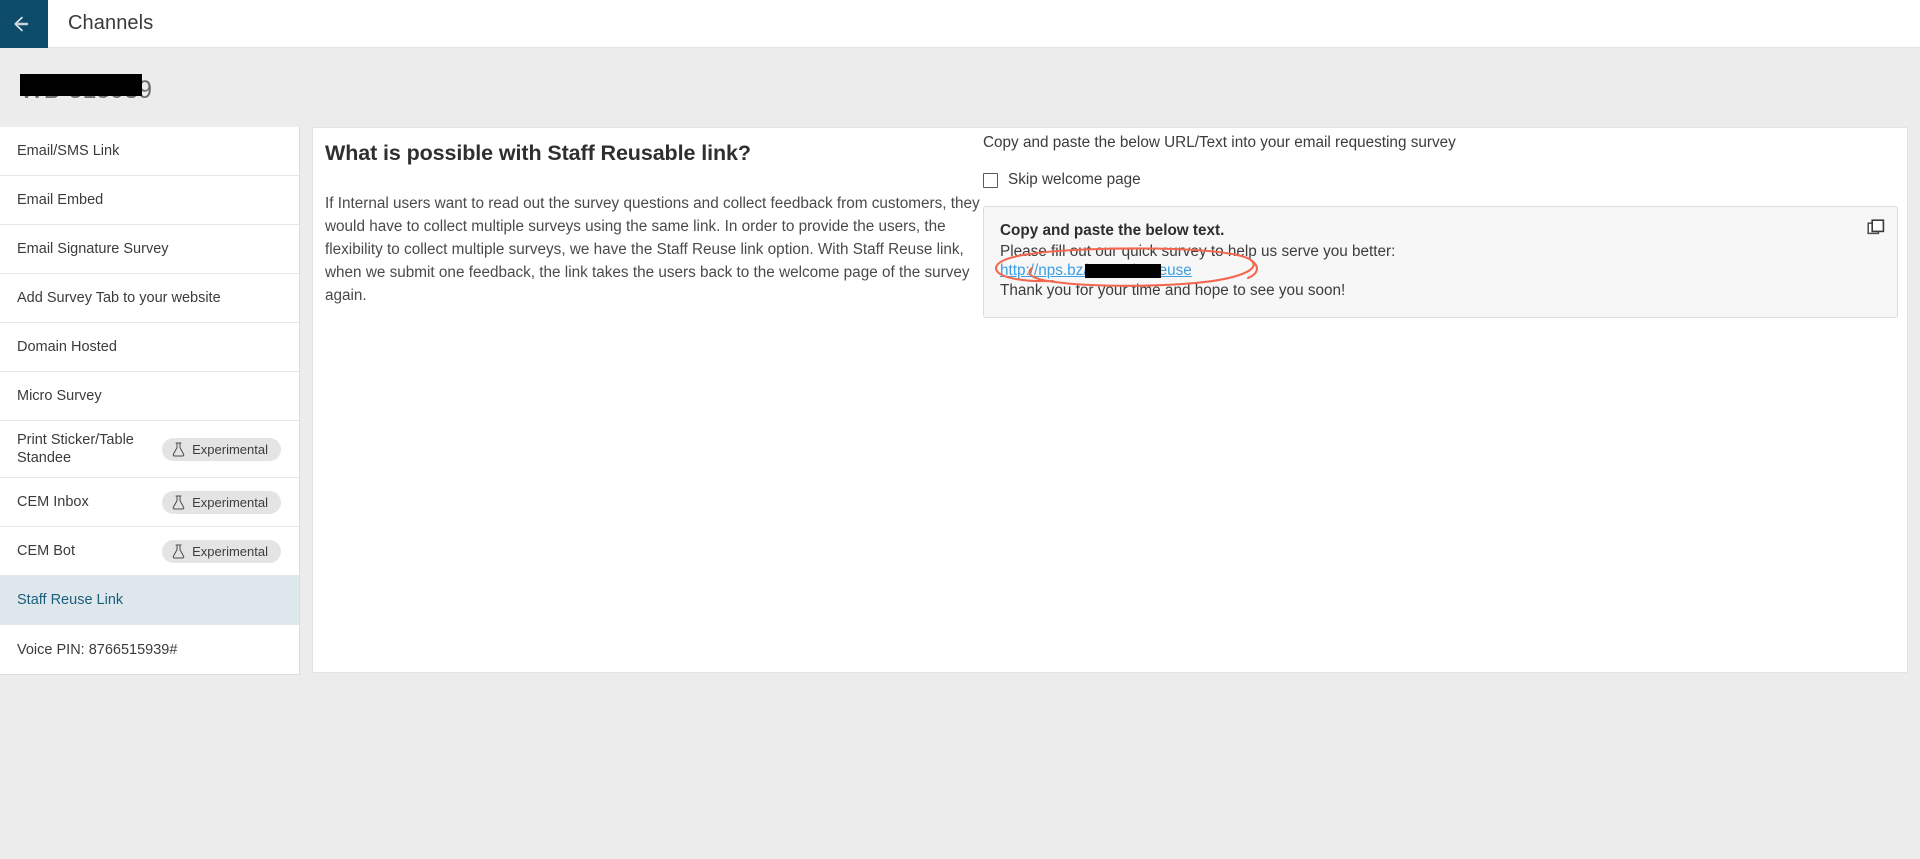  Describe the element at coordinates (149, 449) in the screenshot. I see `sidebar-item-print-sticker-table-standee: Print Sticker/Table Standee Experimental` at that location.